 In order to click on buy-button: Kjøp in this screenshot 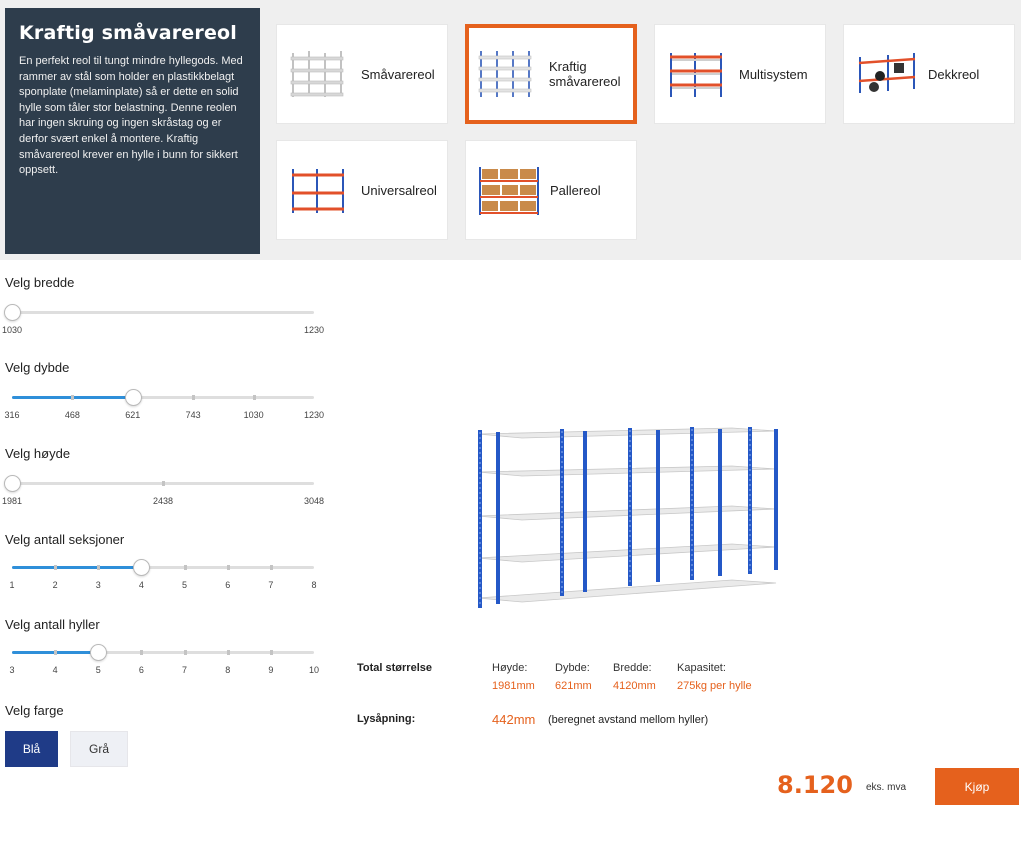, I will do `click(977, 786)`.